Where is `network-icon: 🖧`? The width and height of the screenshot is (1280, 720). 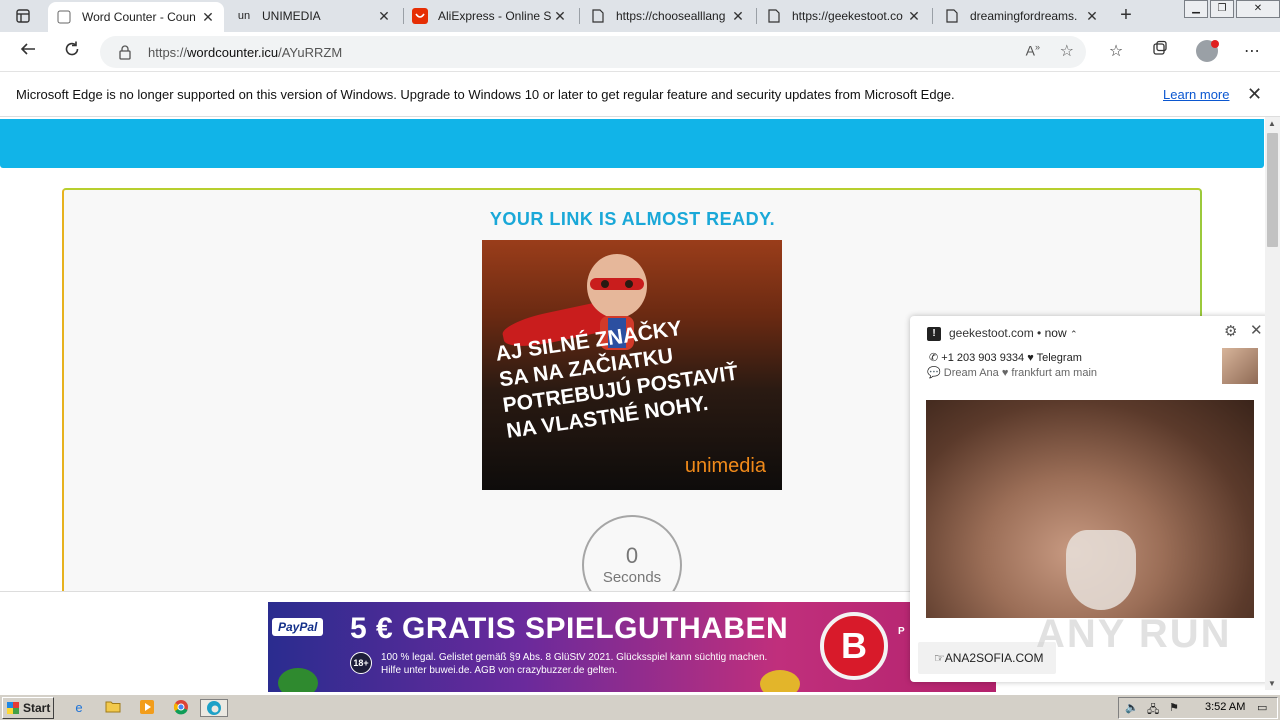 network-icon: 🖧 is located at coordinates (1153, 710).